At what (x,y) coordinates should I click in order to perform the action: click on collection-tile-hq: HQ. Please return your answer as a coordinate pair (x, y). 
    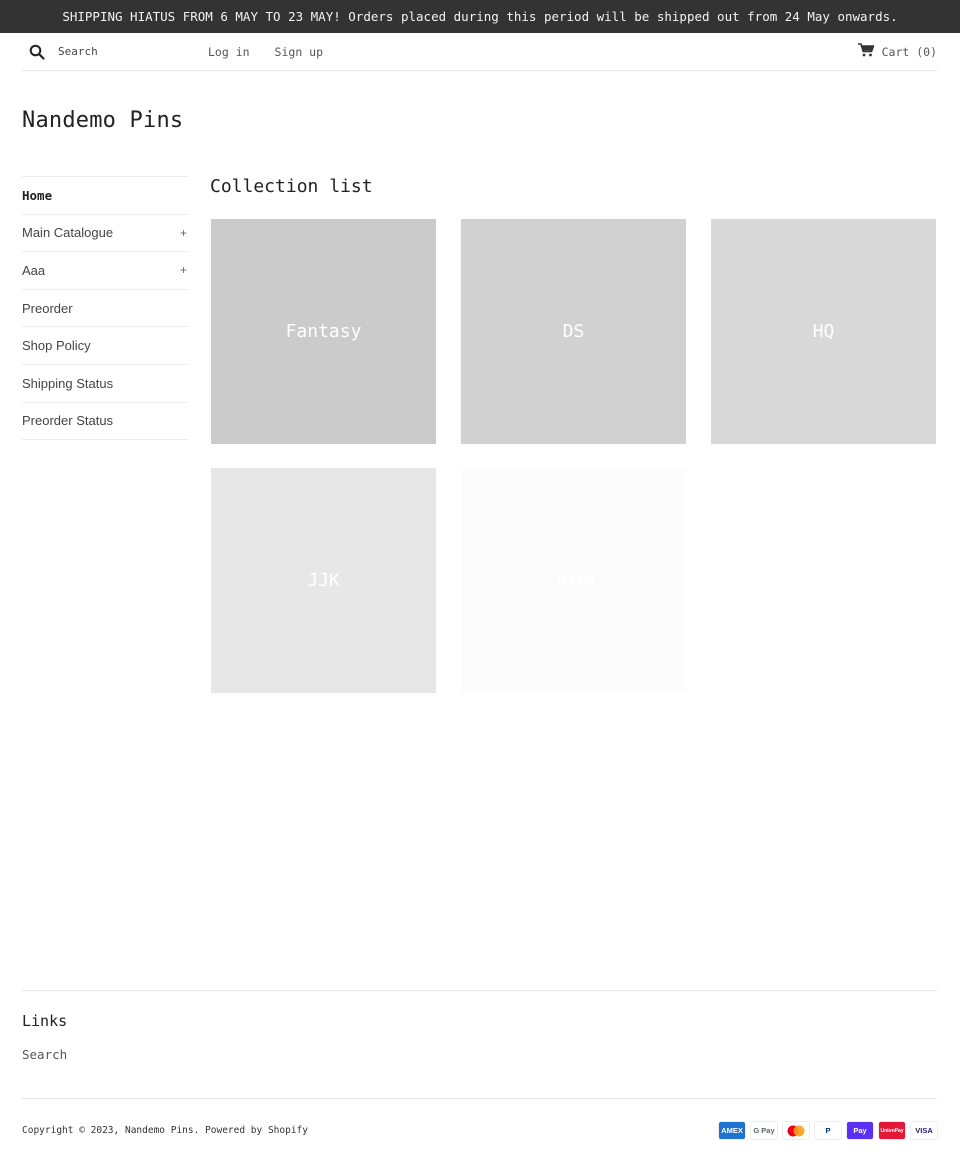
    Looking at the image, I should click on (823, 331).